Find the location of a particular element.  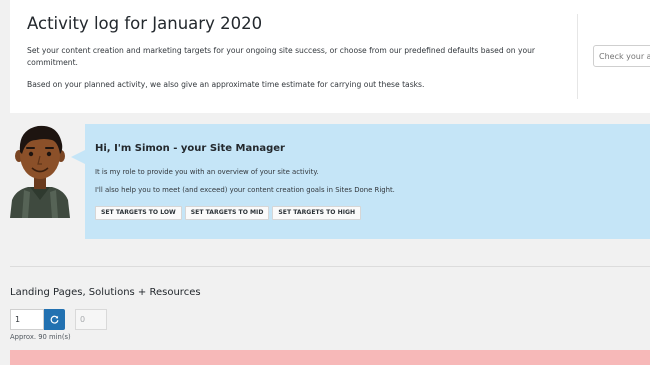

section-title: Landing Pages, Solutions + Resources is located at coordinates (105, 292).